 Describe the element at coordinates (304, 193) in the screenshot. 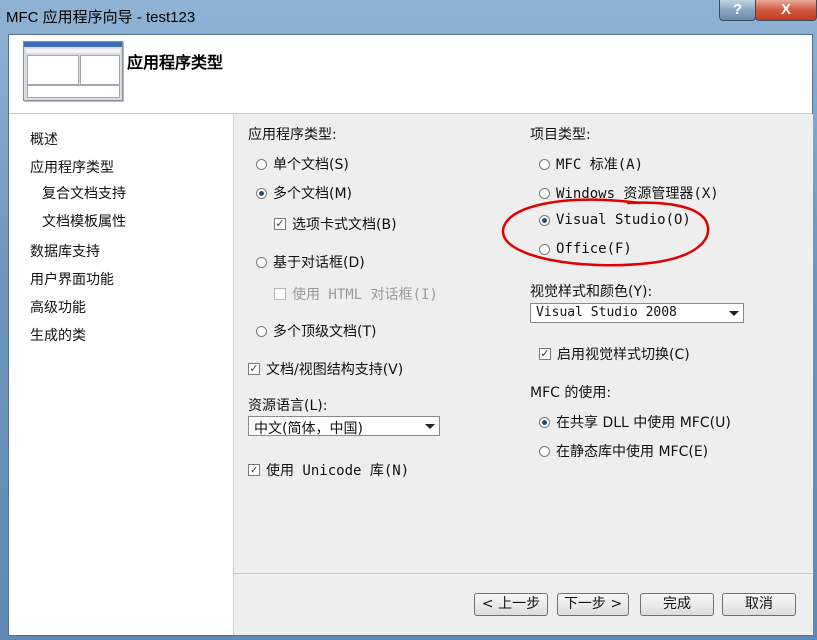

I see `radio-multiple-documents: 多个文档(M)` at that location.